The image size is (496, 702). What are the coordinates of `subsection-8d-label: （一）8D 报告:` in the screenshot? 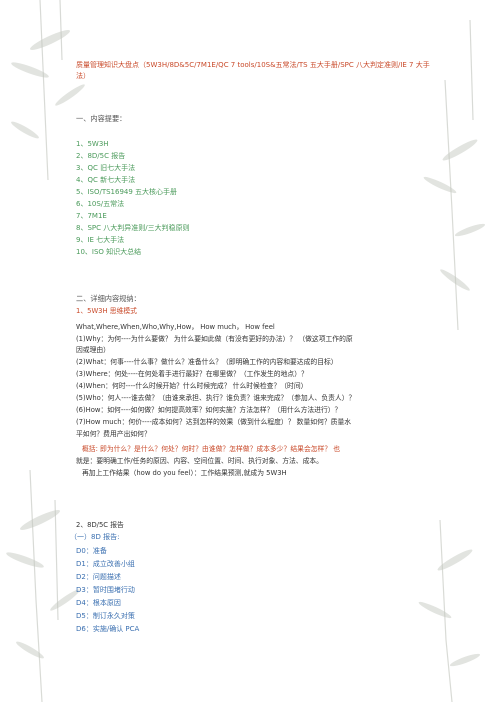 It's located at (95, 537).